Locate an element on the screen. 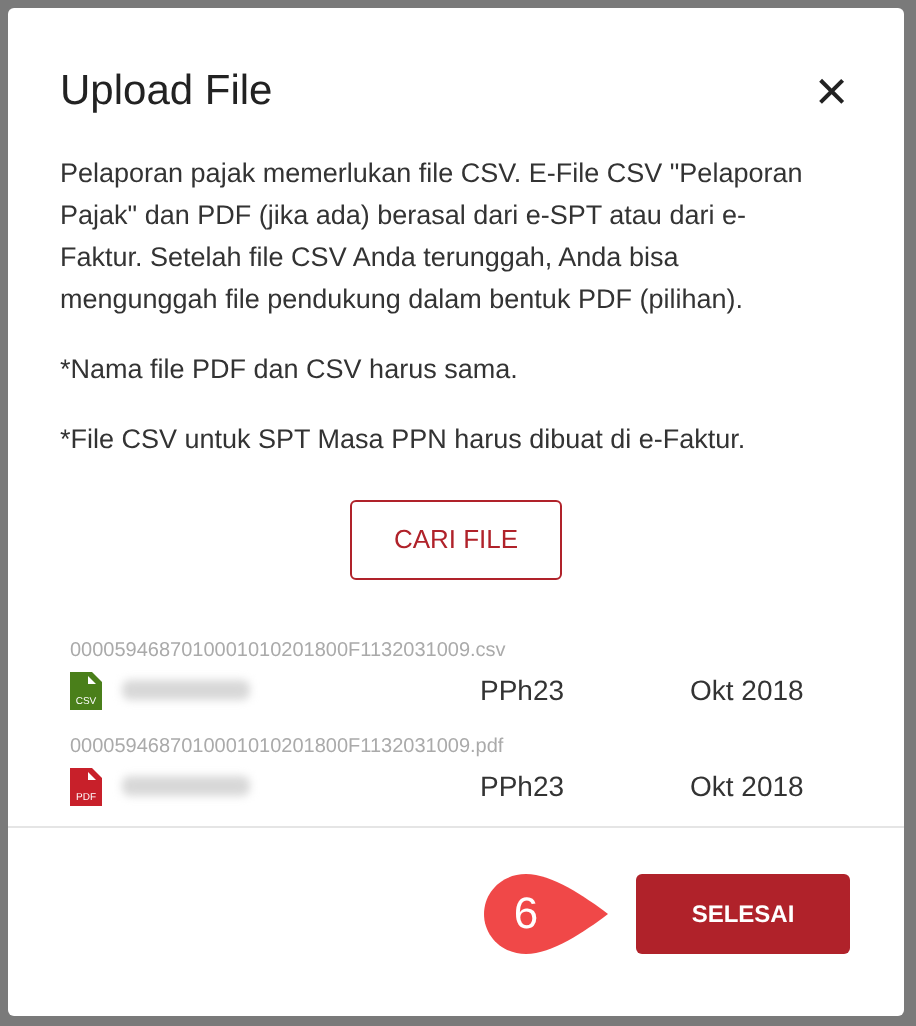 This screenshot has height=1026, width=916. step-callout: 6 is located at coordinates (546, 913).